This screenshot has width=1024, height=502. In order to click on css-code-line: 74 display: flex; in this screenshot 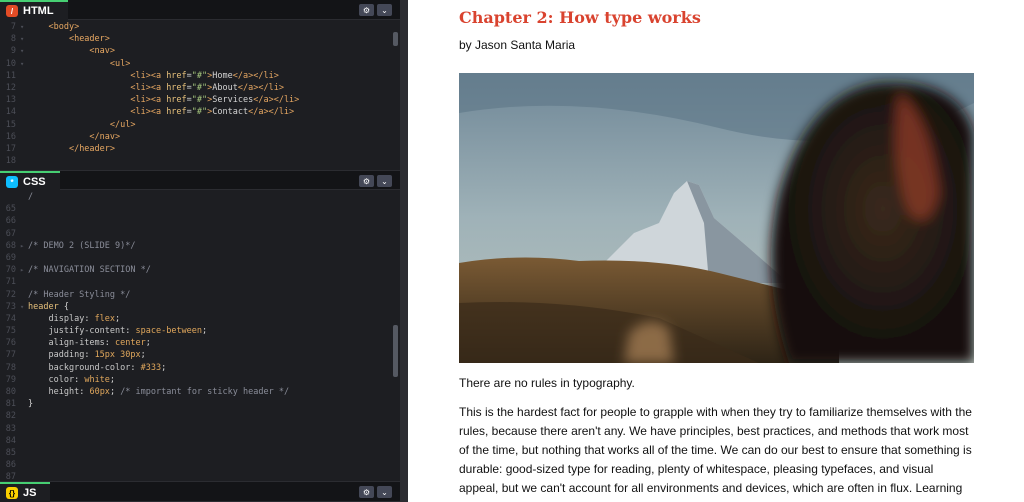, I will do `click(200, 319)`.